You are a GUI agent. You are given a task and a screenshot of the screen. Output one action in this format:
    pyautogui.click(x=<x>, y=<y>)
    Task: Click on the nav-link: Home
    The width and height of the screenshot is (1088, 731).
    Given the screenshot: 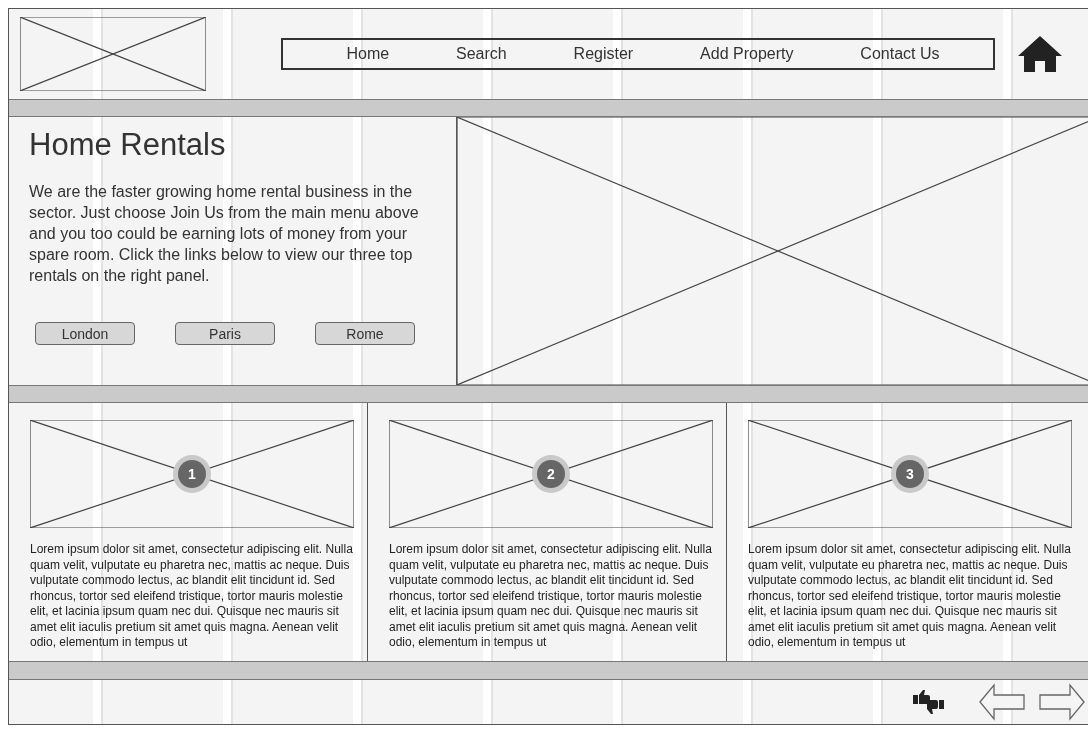 What is the action you would take?
    pyautogui.click(x=368, y=54)
    